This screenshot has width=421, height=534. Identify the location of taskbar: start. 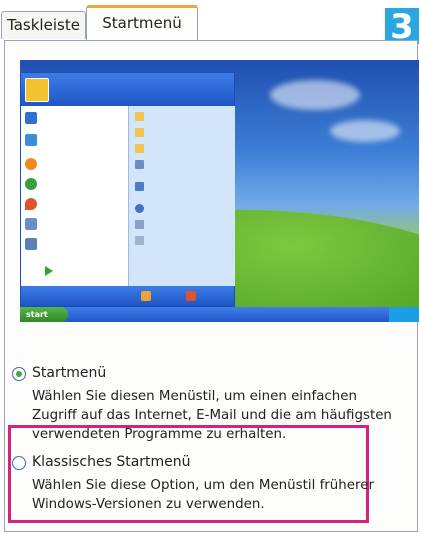
(219, 314).